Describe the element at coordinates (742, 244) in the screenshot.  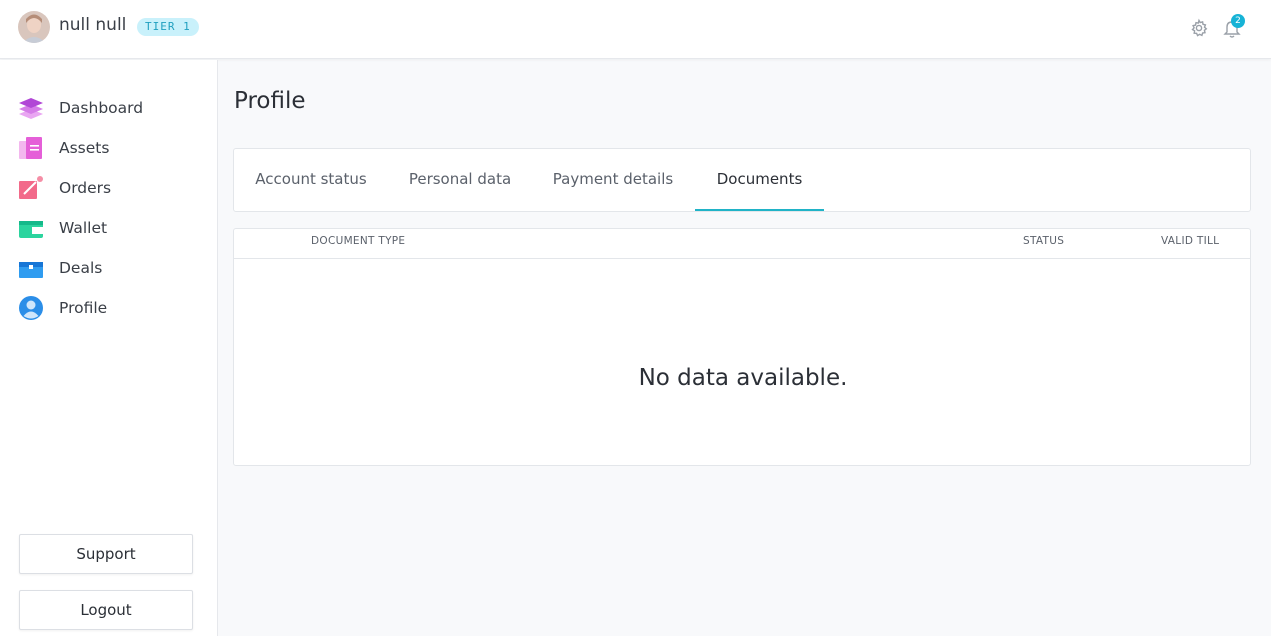
I see `table-header: DOCUMENT TYPE STATUS VALID TILL` at that location.